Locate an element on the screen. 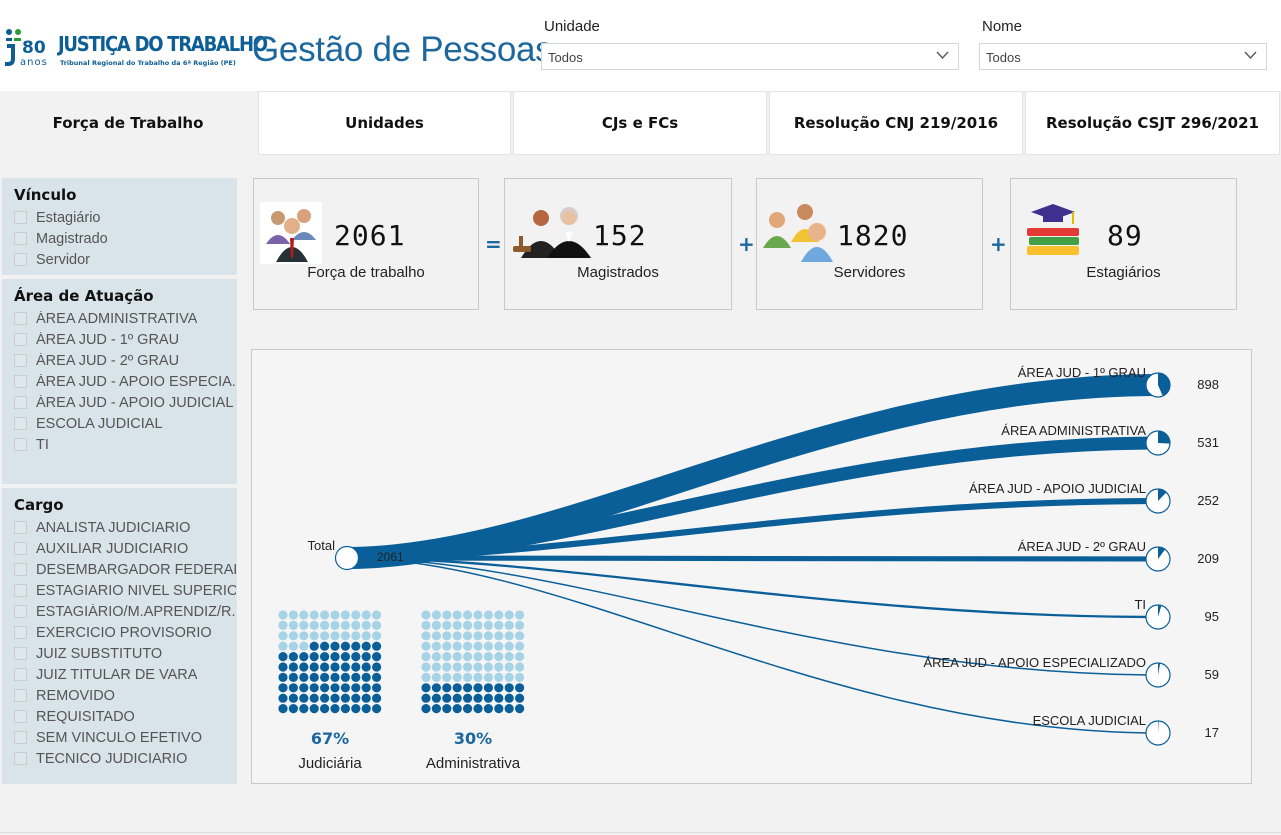 The image size is (1281, 835). tab-resolucao-csjt-296-2021: Resolução CSJT 296/2021 is located at coordinates (1152, 123).